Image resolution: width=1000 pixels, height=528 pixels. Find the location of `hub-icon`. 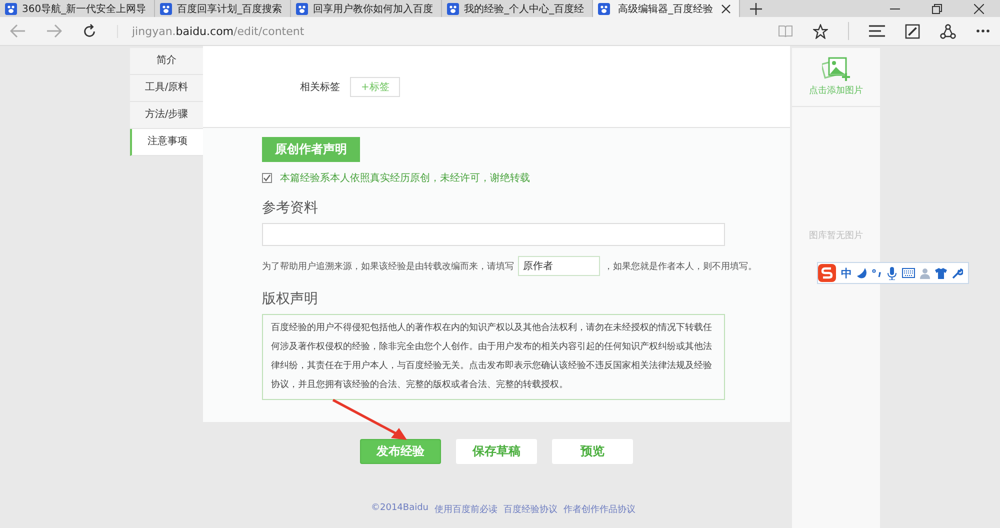

hub-icon is located at coordinates (877, 31).